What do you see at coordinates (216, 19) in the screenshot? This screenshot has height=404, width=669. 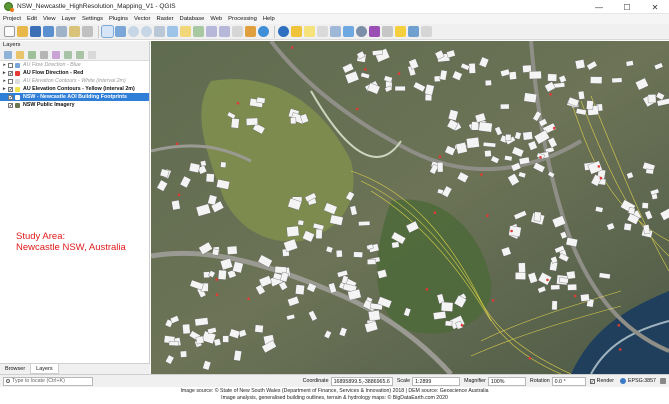 I see `menu-web: Web` at bounding box center [216, 19].